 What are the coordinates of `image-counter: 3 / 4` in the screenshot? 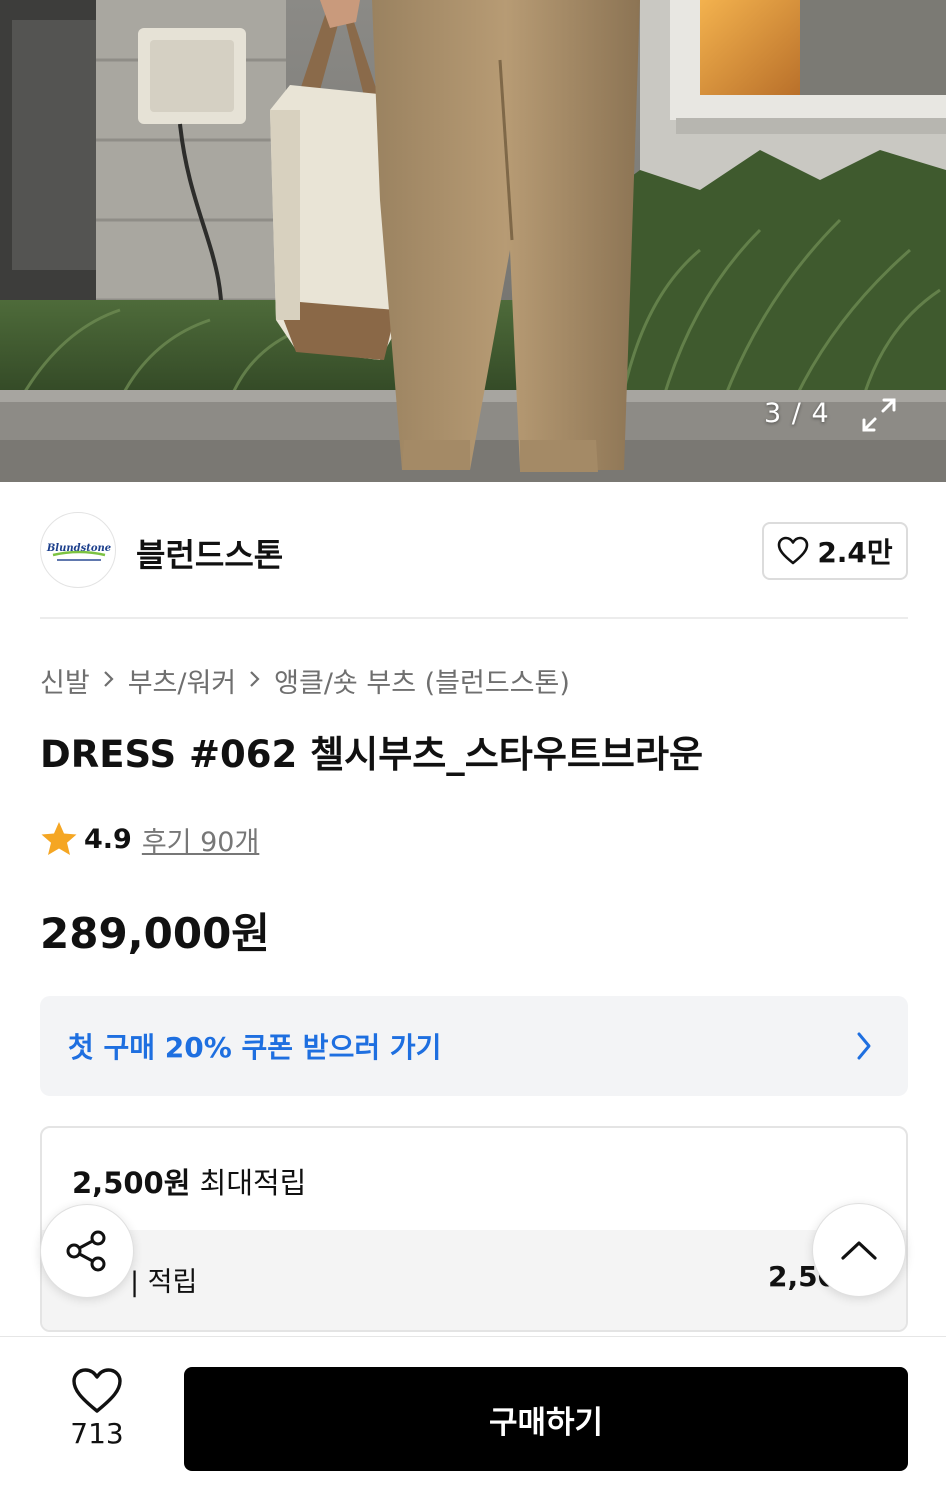 It's located at (797, 413).